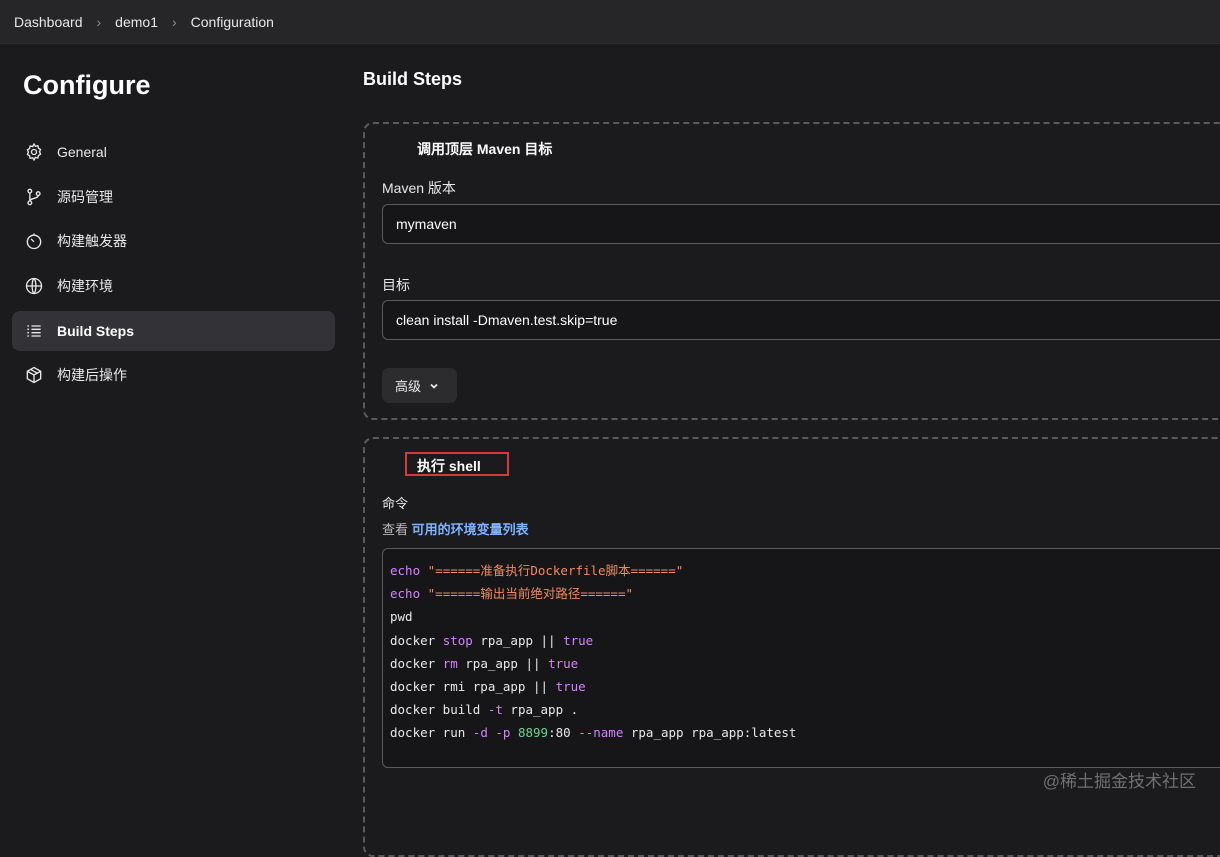 The width and height of the screenshot is (1220, 857). What do you see at coordinates (173, 197) in the screenshot?
I see `sidebar-item-source-control: 源码管理` at bounding box center [173, 197].